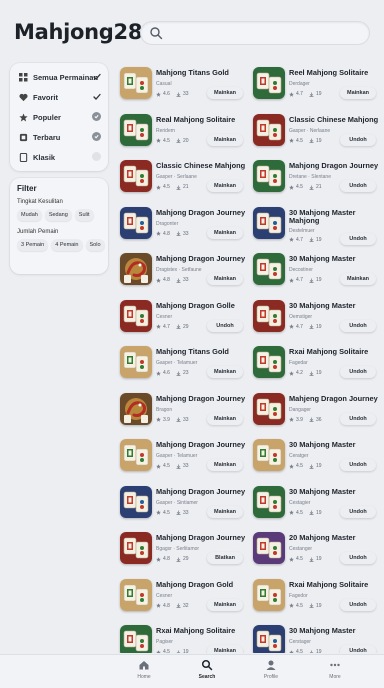 The width and height of the screenshot is (384, 688). I want to click on mode-chips: 3 Pemain 4 Pemain Solo, so click(61, 245).